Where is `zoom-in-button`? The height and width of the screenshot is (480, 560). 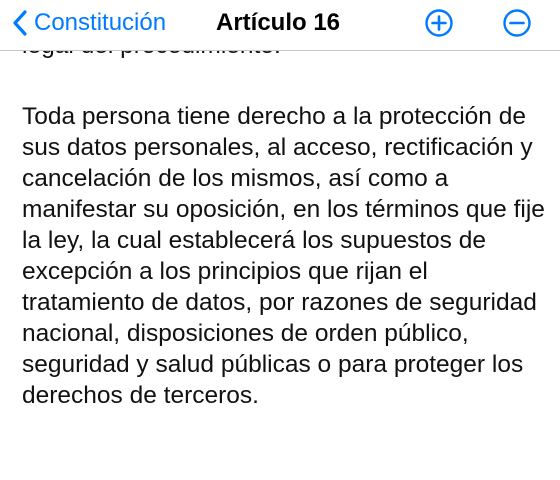
zoom-in-button is located at coordinates (439, 23).